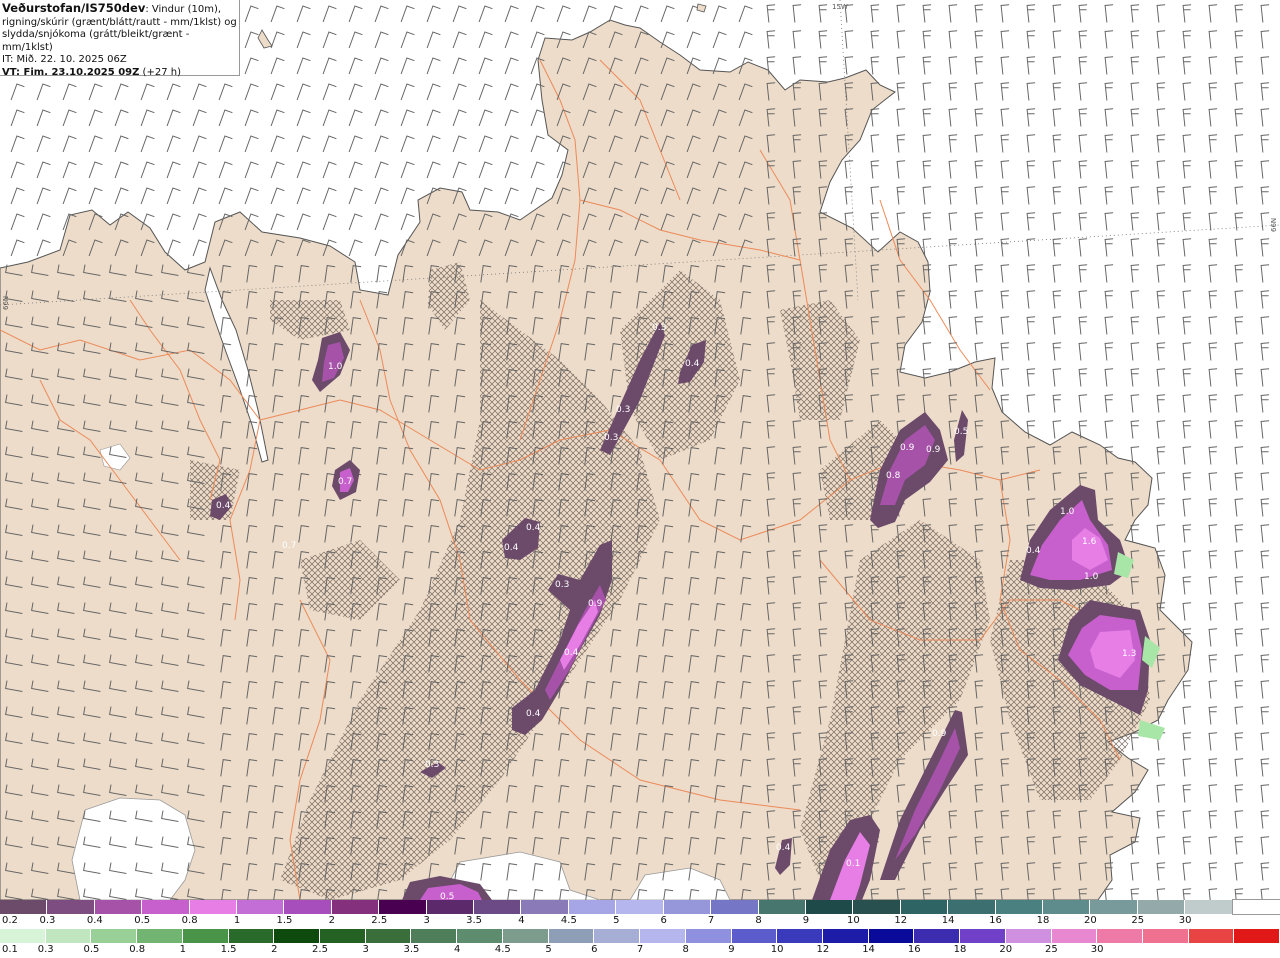  What do you see at coordinates (94, 920) in the screenshot?
I see `legend-label: 0.4` at bounding box center [94, 920].